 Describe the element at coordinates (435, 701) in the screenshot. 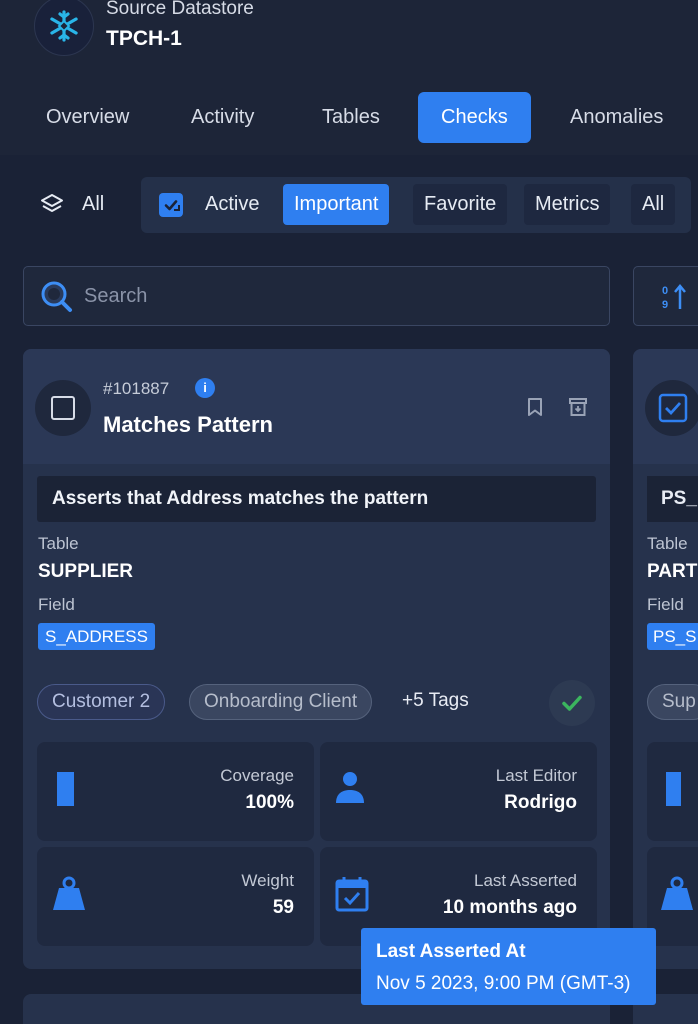

I see `more-tags-link: +5 Tags` at that location.